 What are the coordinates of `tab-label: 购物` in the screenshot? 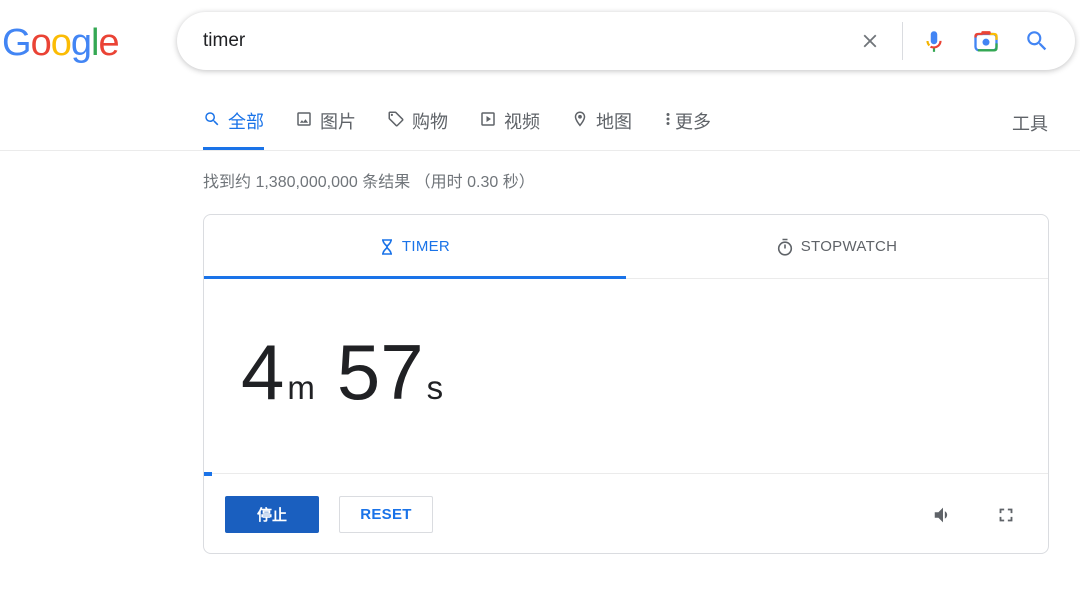 It's located at (430, 122).